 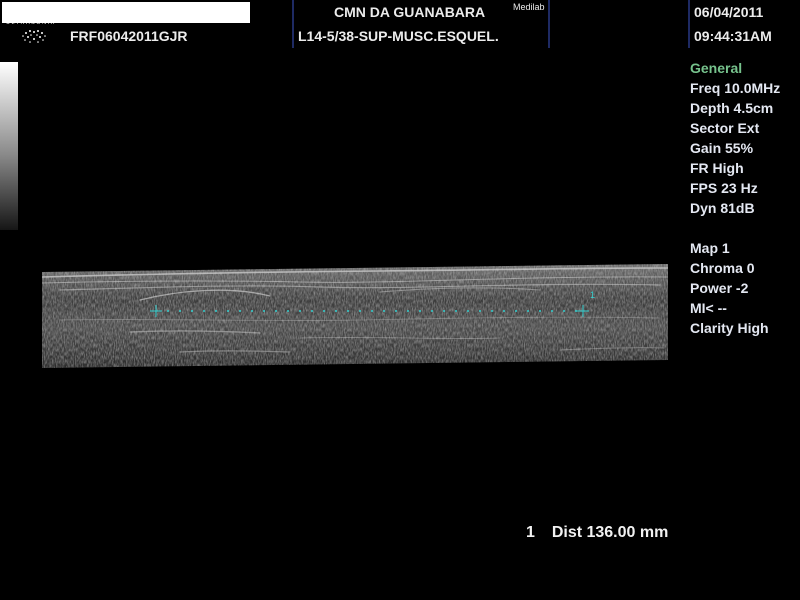 I want to click on param-power: Power -2, so click(x=719, y=288).